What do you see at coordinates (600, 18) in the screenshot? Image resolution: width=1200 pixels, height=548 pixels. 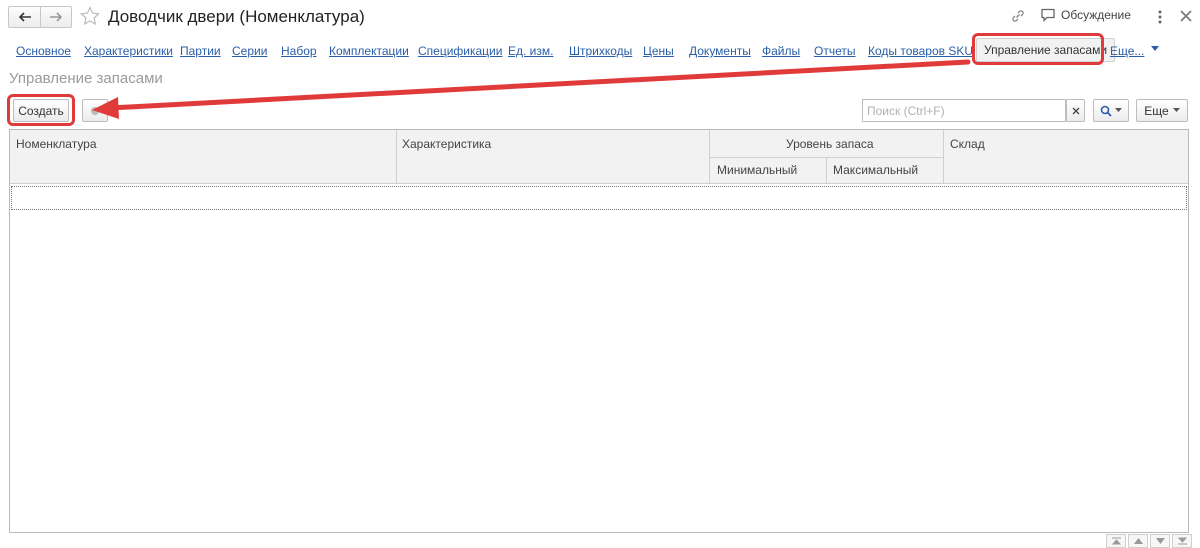 I see `title-bar: Доводчик двери (Номенклатура) Обсуждение` at bounding box center [600, 18].